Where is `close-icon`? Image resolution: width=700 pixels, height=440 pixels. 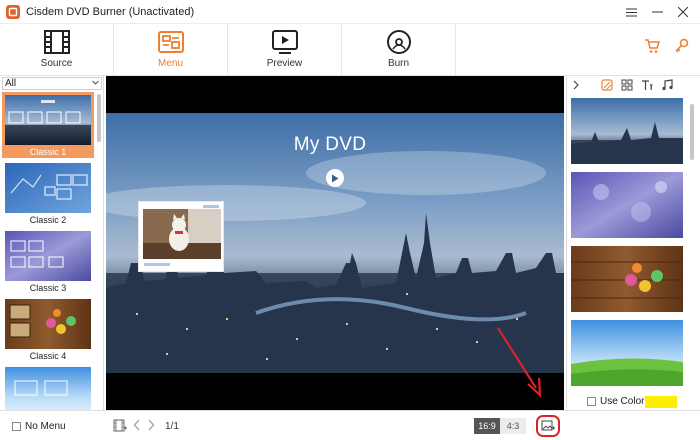
close-icon is located at coordinates (683, 12).